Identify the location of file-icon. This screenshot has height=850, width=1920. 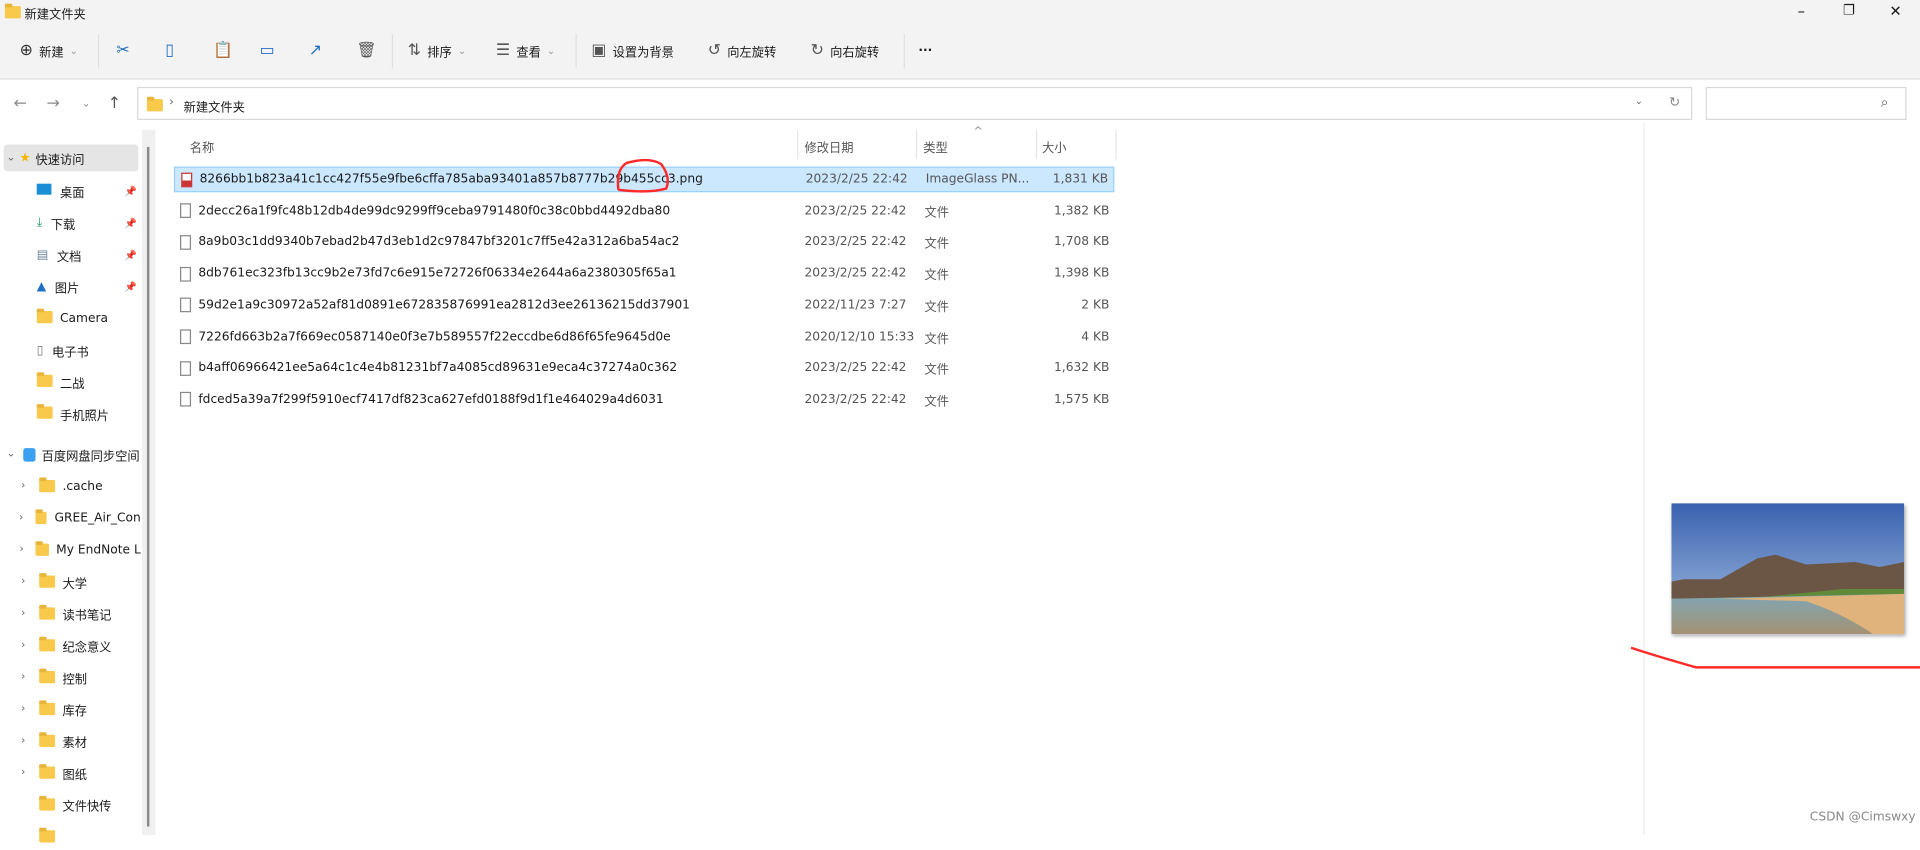
(186, 211).